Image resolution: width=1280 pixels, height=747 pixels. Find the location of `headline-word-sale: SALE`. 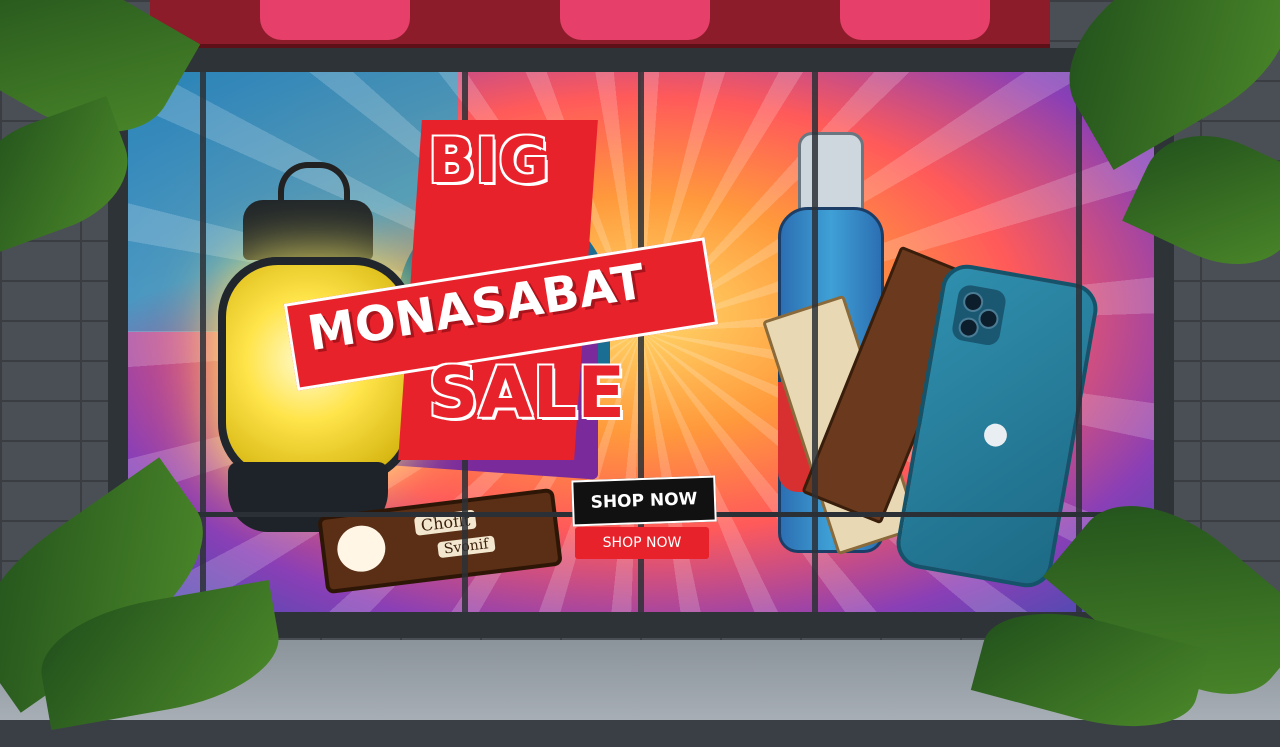

headline-word-sale: SALE is located at coordinates (527, 393).